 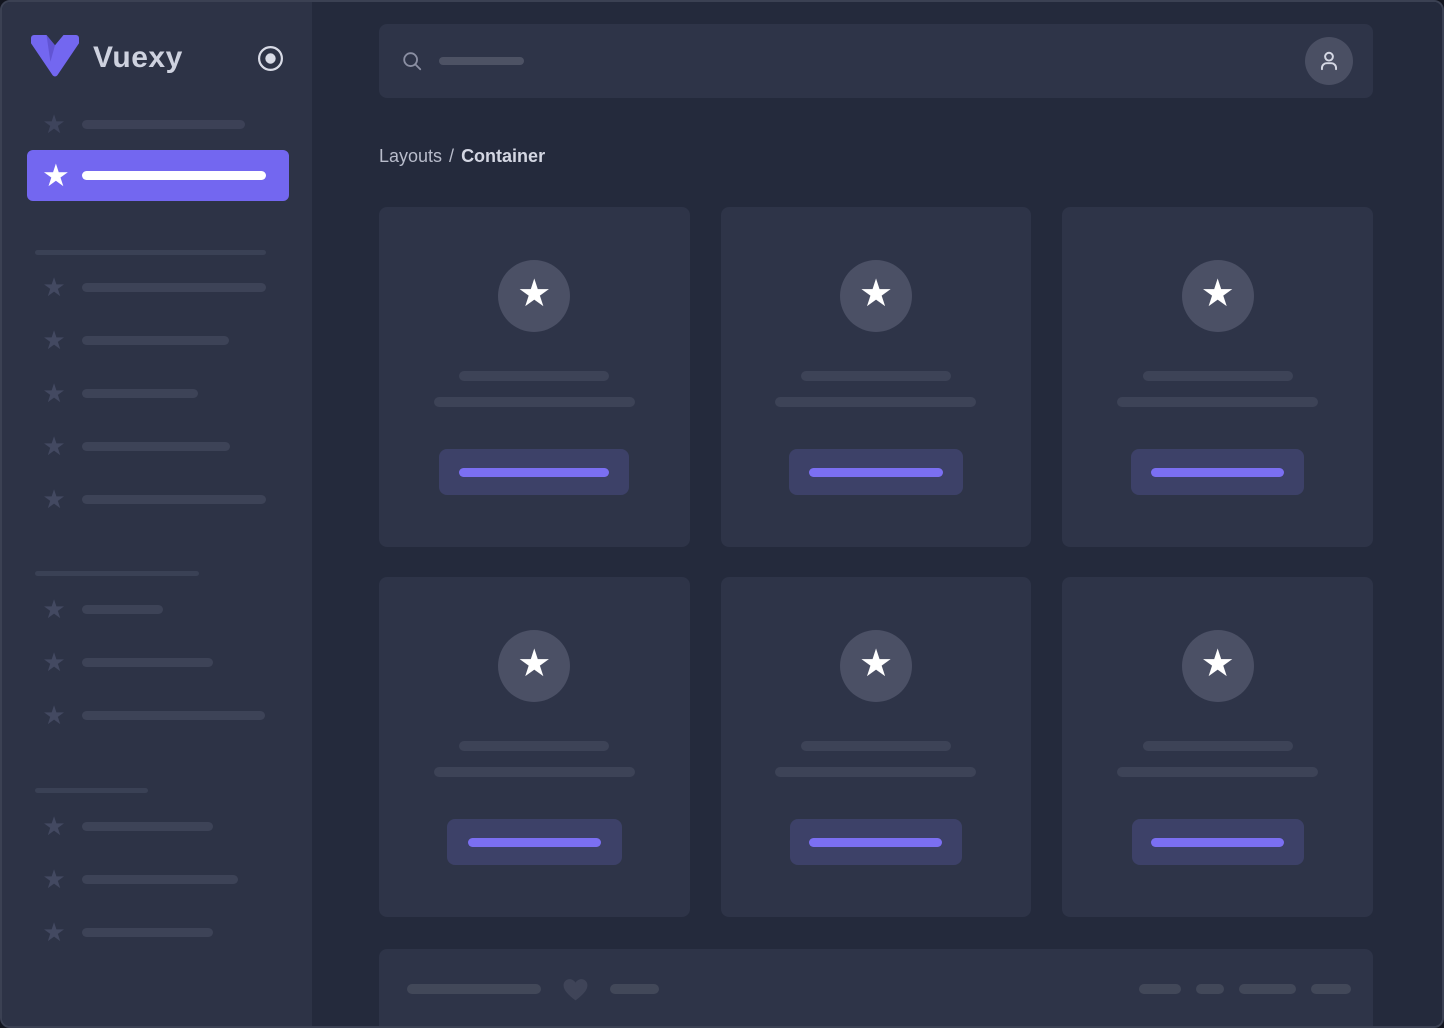 I want to click on radio-dot-icon, so click(x=270, y=58).